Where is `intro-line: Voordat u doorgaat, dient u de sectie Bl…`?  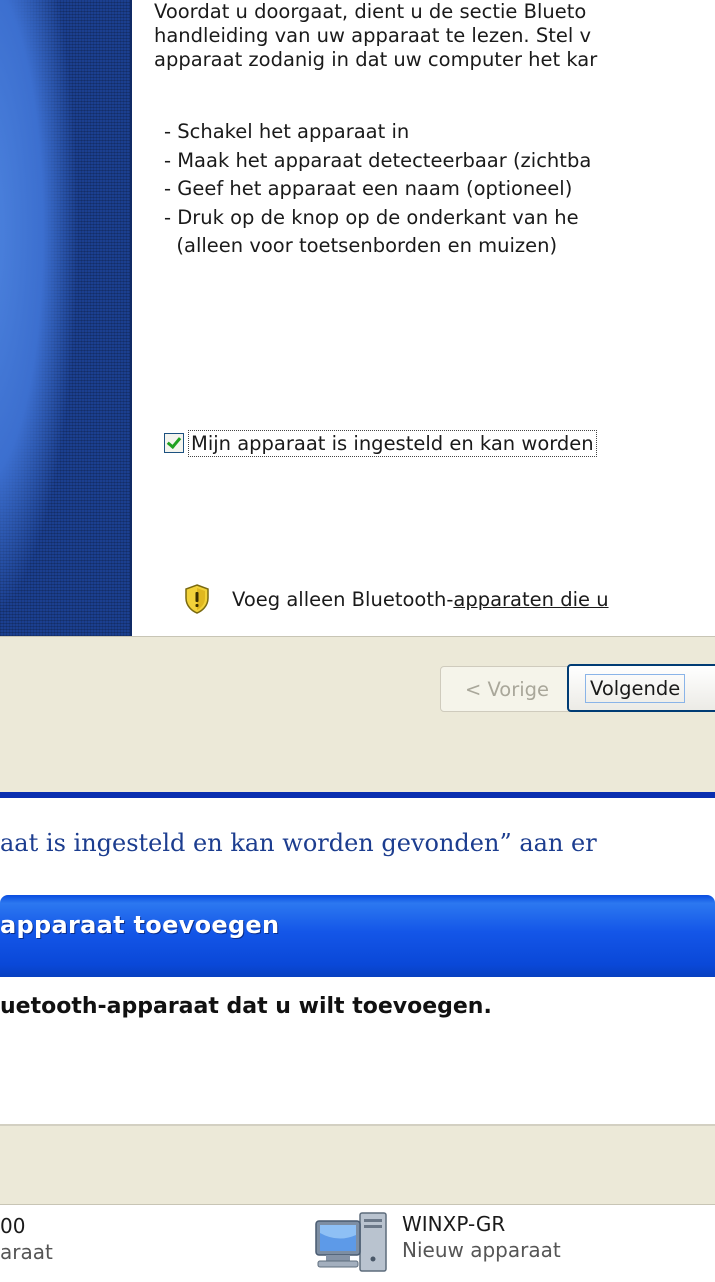 intro-line: Voordat u doorgaat, dient u de sectie Bl… is located at coordinates (370, 11).